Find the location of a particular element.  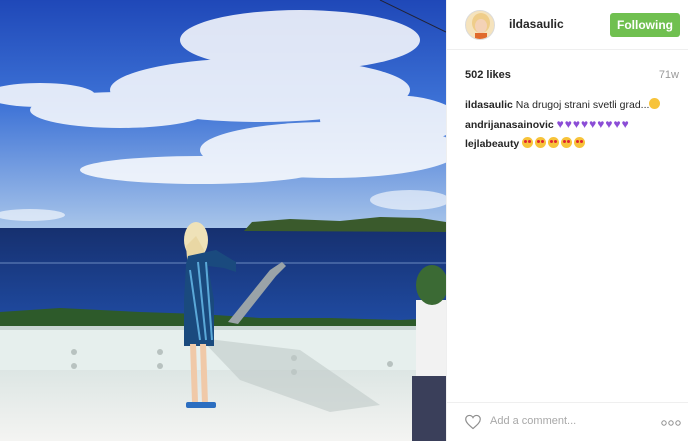

more-options-icon is located at coordinates (671, 423).